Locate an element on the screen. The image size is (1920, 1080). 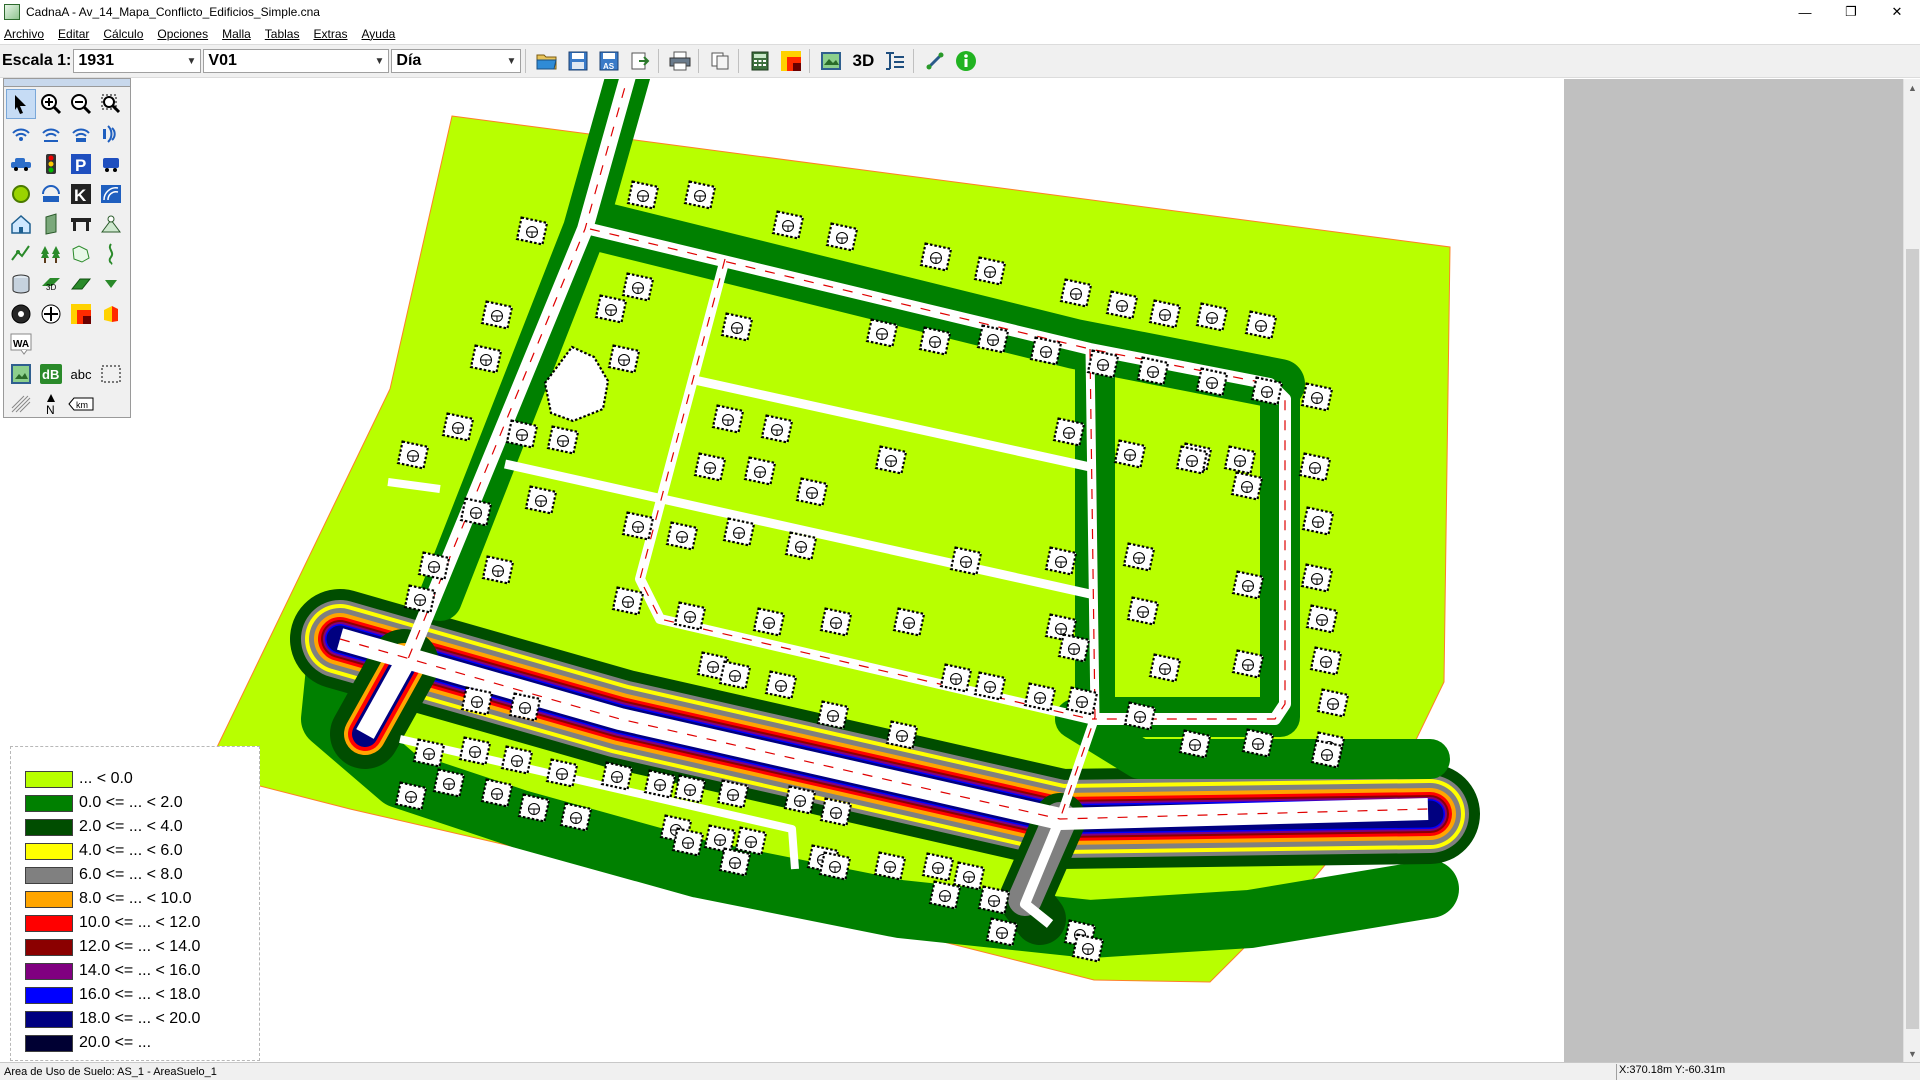
building-icon is located at coordinates (21, 224).